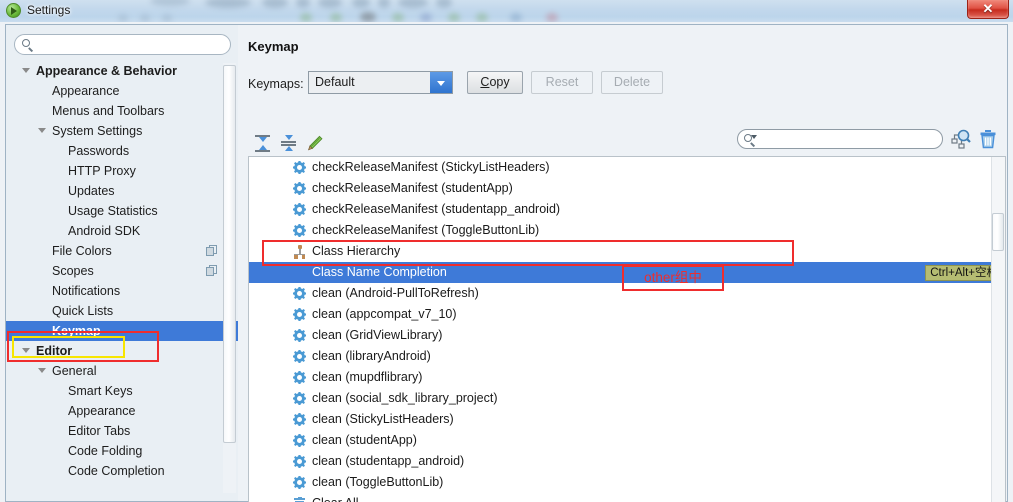 The width and height of the screenshot is (1013, 502). I want to click on sidebar-item-updates: Updates, so click(122, 191).